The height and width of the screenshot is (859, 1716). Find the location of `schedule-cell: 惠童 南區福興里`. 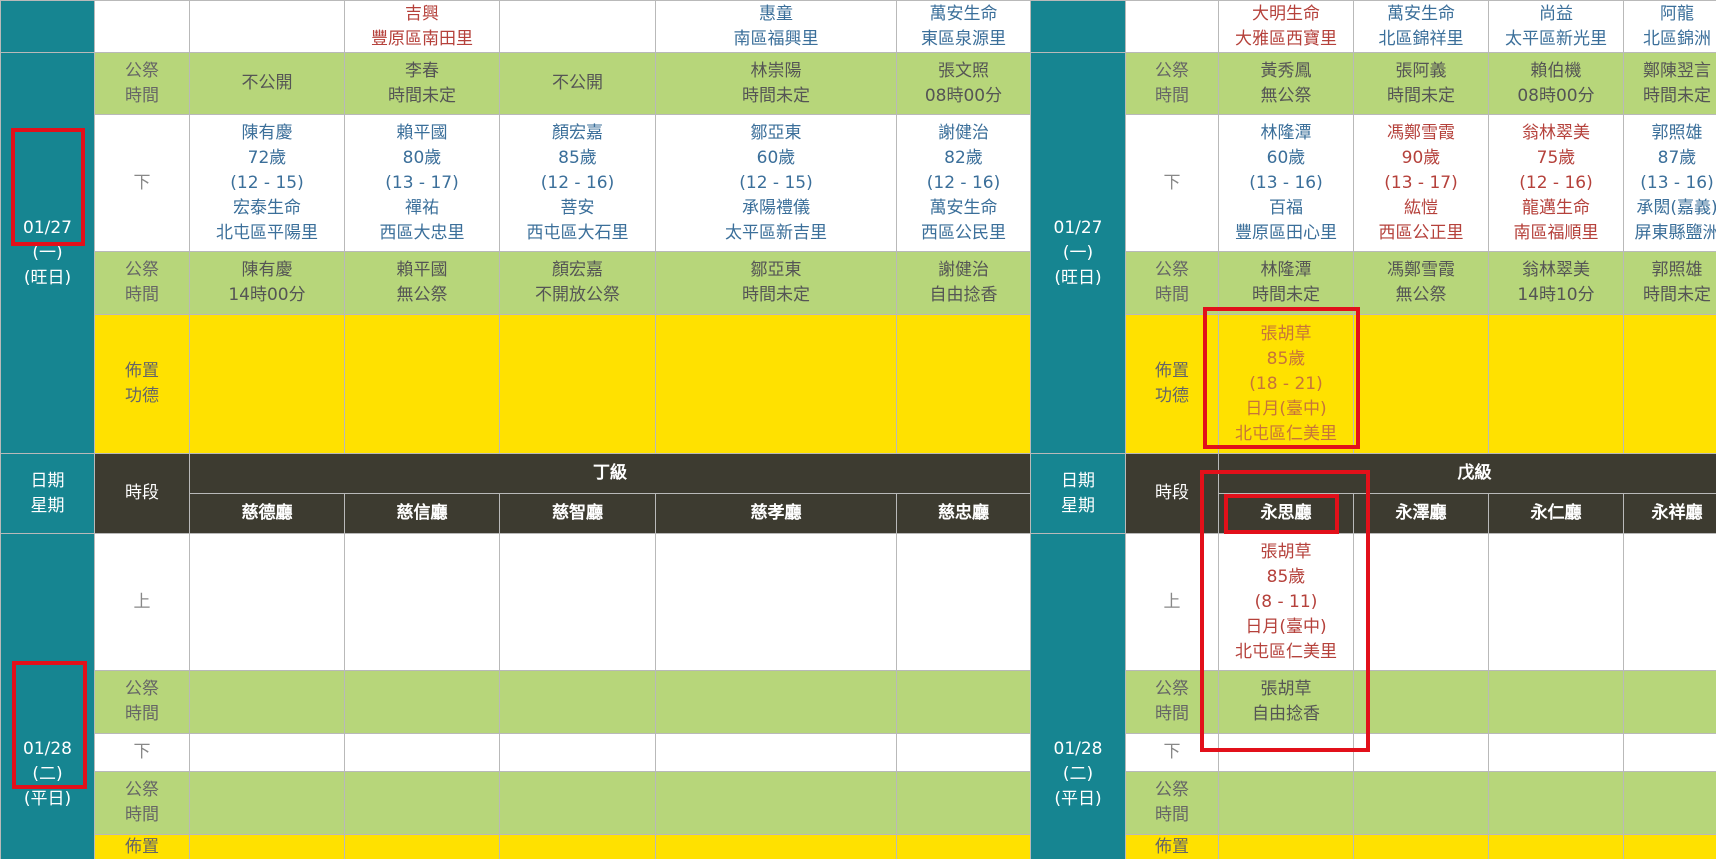

schedule-cell: 惠童 南區福興里 is located at coordinates (776, 26).